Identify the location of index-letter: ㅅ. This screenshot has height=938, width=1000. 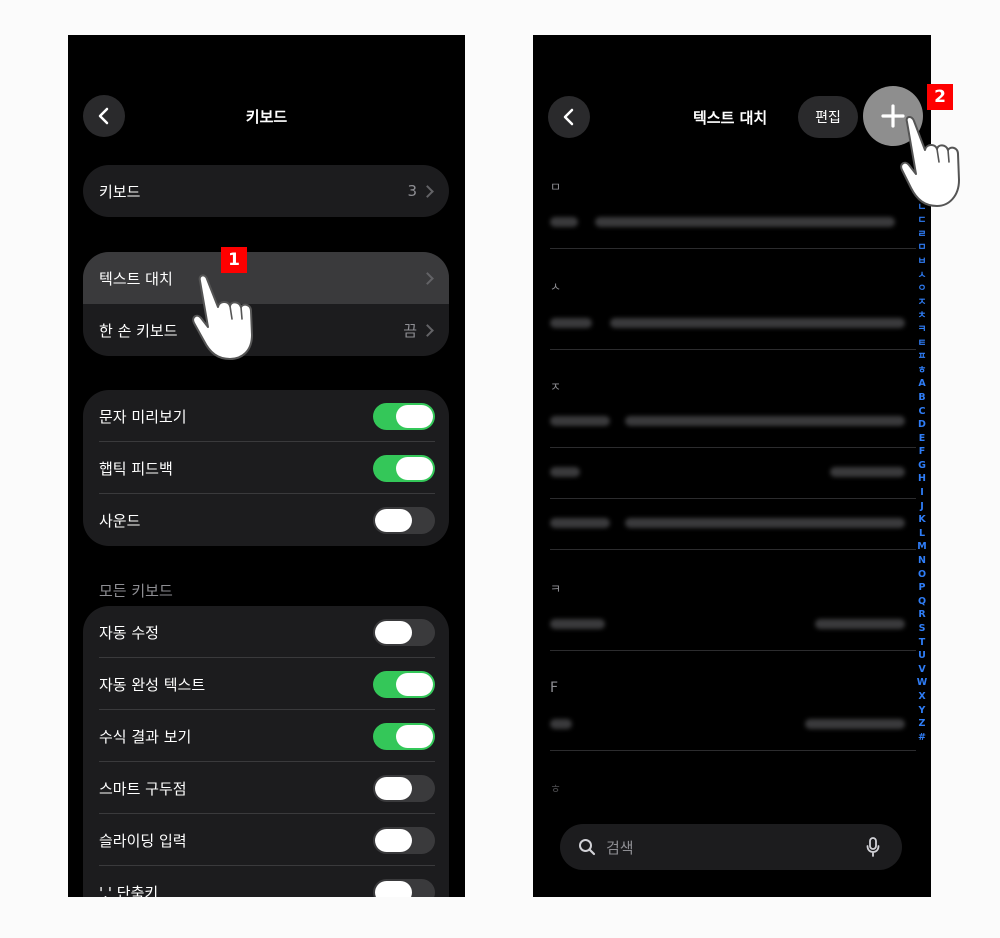
(922, 276).